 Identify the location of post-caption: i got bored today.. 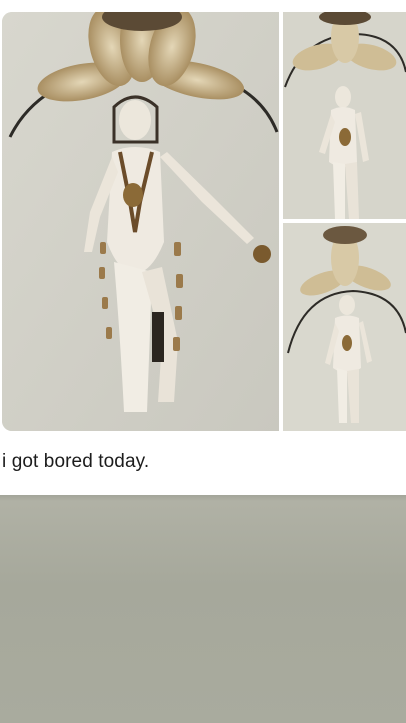
(76, 461).